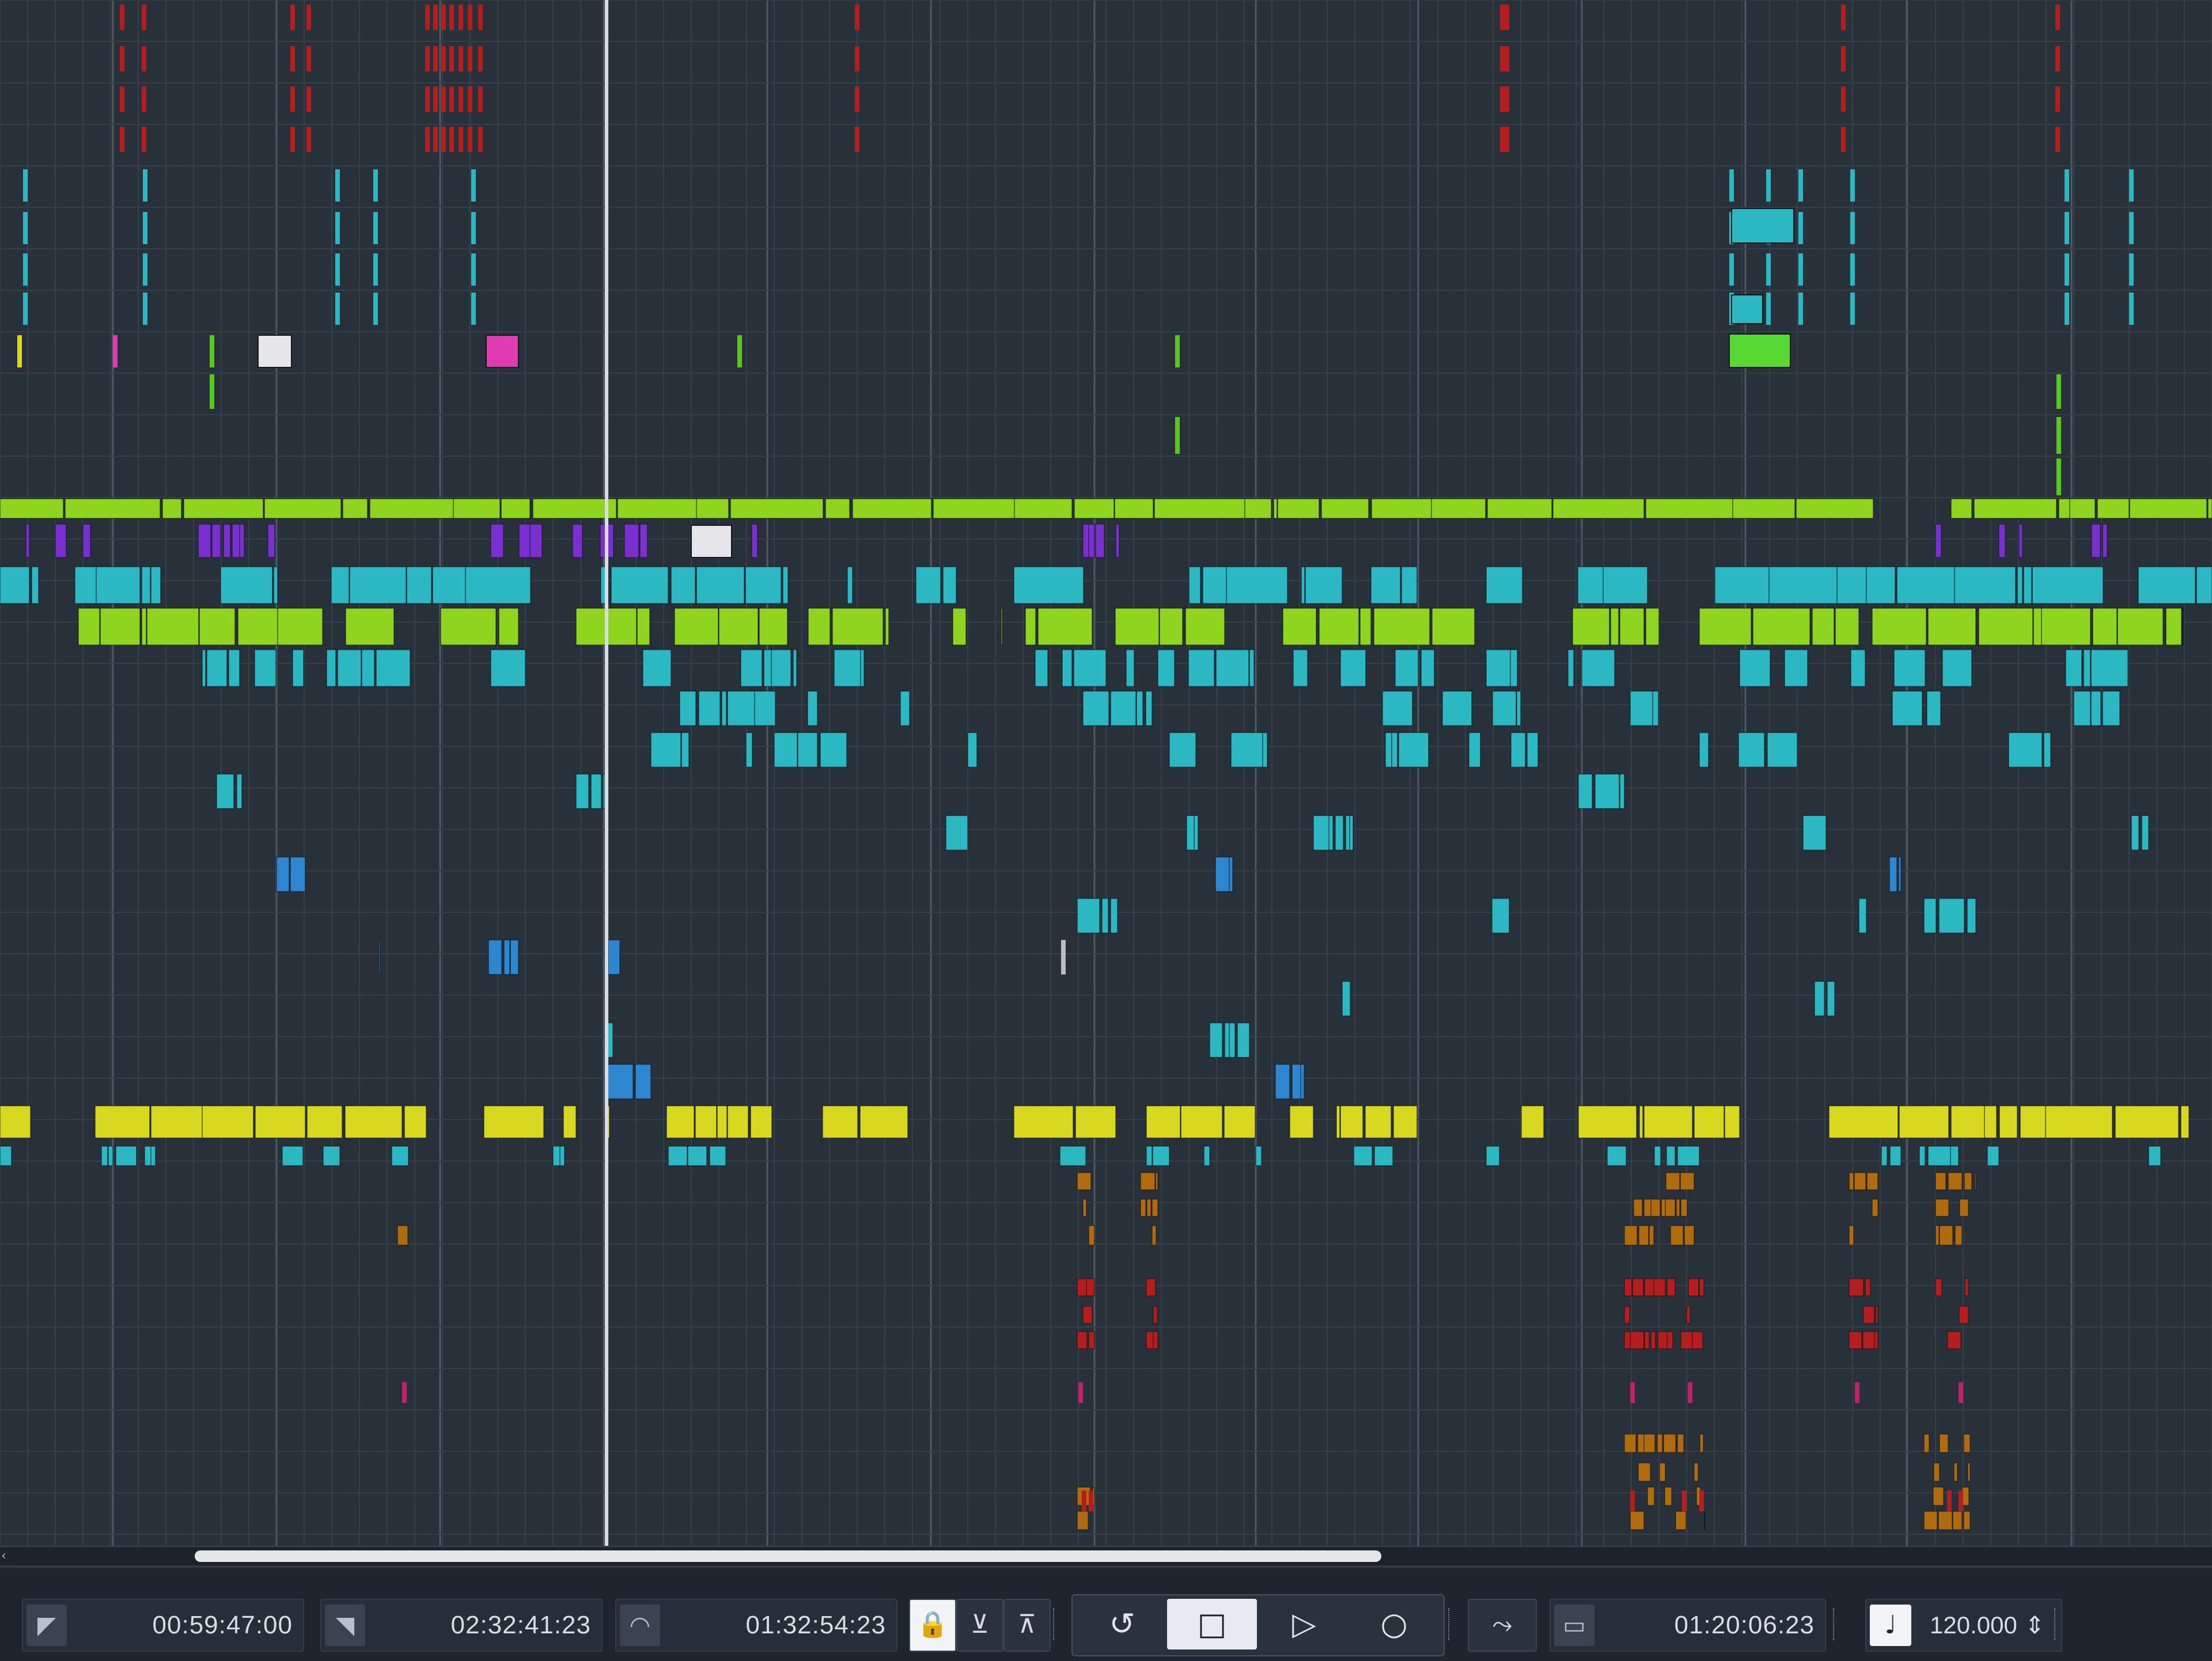 Image resolution: width=2212 pixels, height=1661 pixels. I want to click on horizontal-scrollbar: ‹, so click(1106, 1557).